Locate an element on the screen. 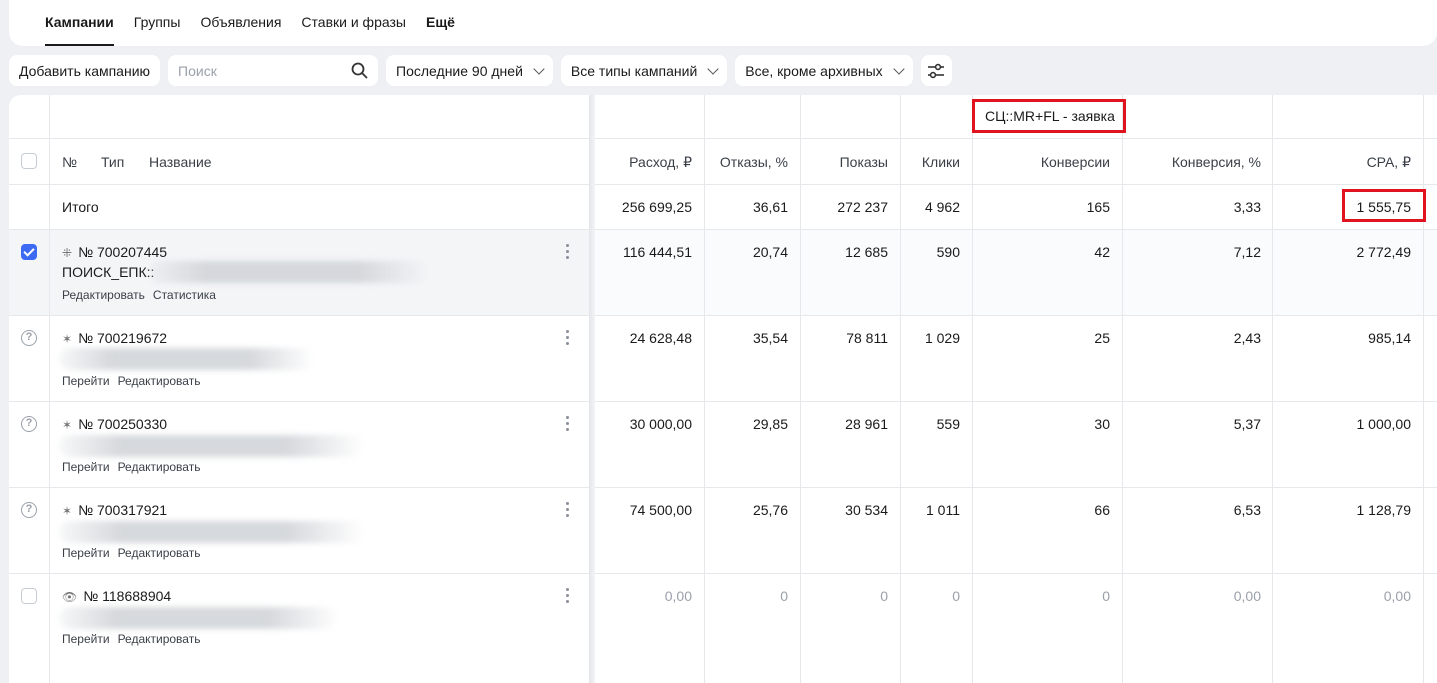 Image resolution: width=1437 pixels, height=683 pixels. col-conversions: Конверсии is located at coordinates (1075, 162).